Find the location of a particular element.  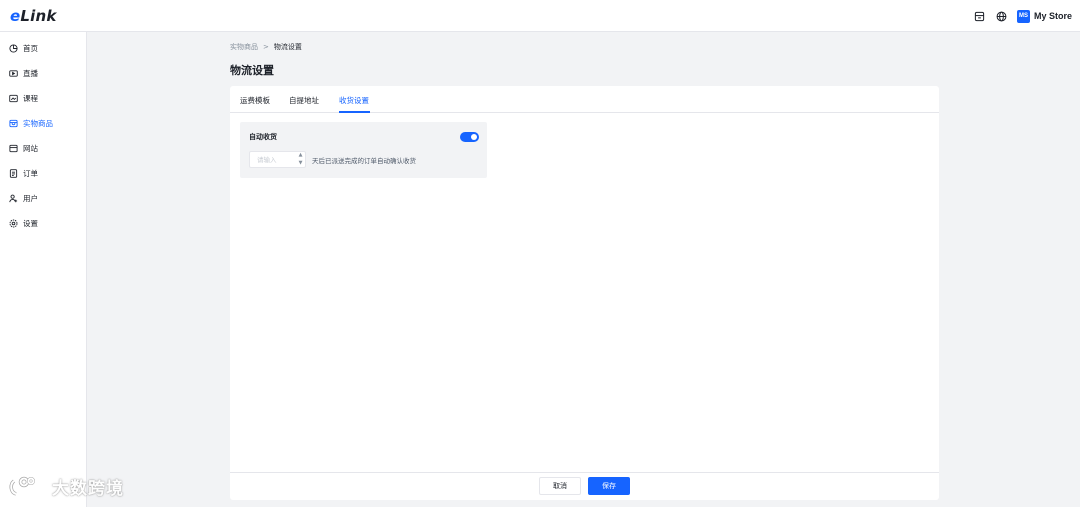

save-button: 保存 is located at coordinates (609, 486).